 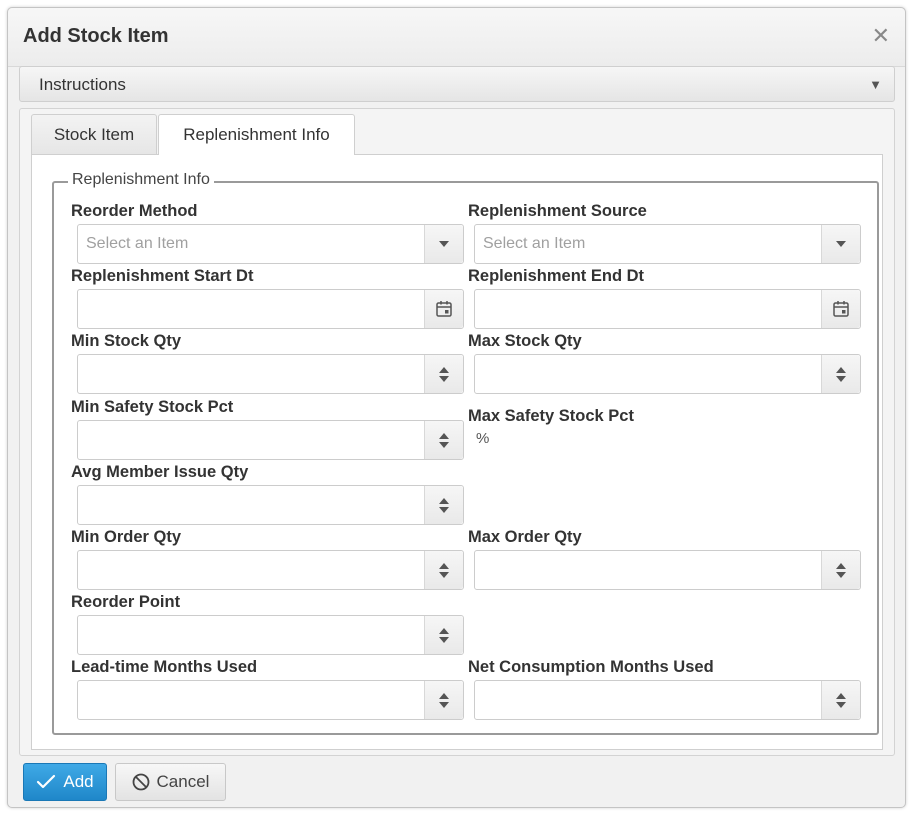 What do you see at coordinates (647, 570) in the screenshot?
I see `max-order-qty-input` at bounding box center [647, 570].